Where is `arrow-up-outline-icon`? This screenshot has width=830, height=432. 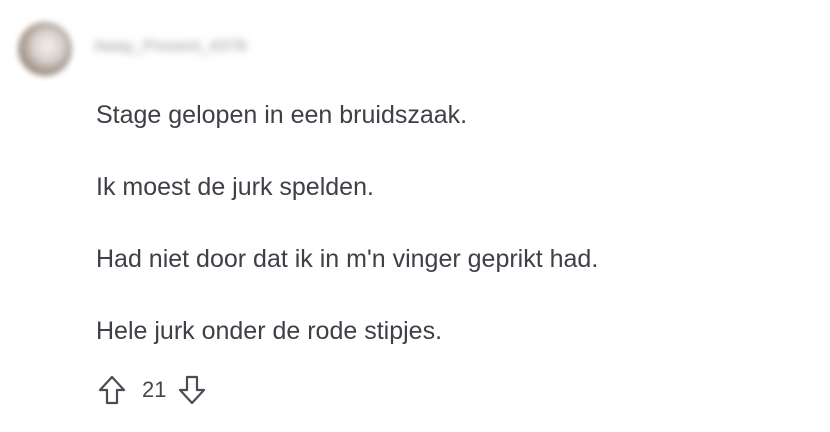
arrow-up-outline-icon is located at coordinates (112, 390).